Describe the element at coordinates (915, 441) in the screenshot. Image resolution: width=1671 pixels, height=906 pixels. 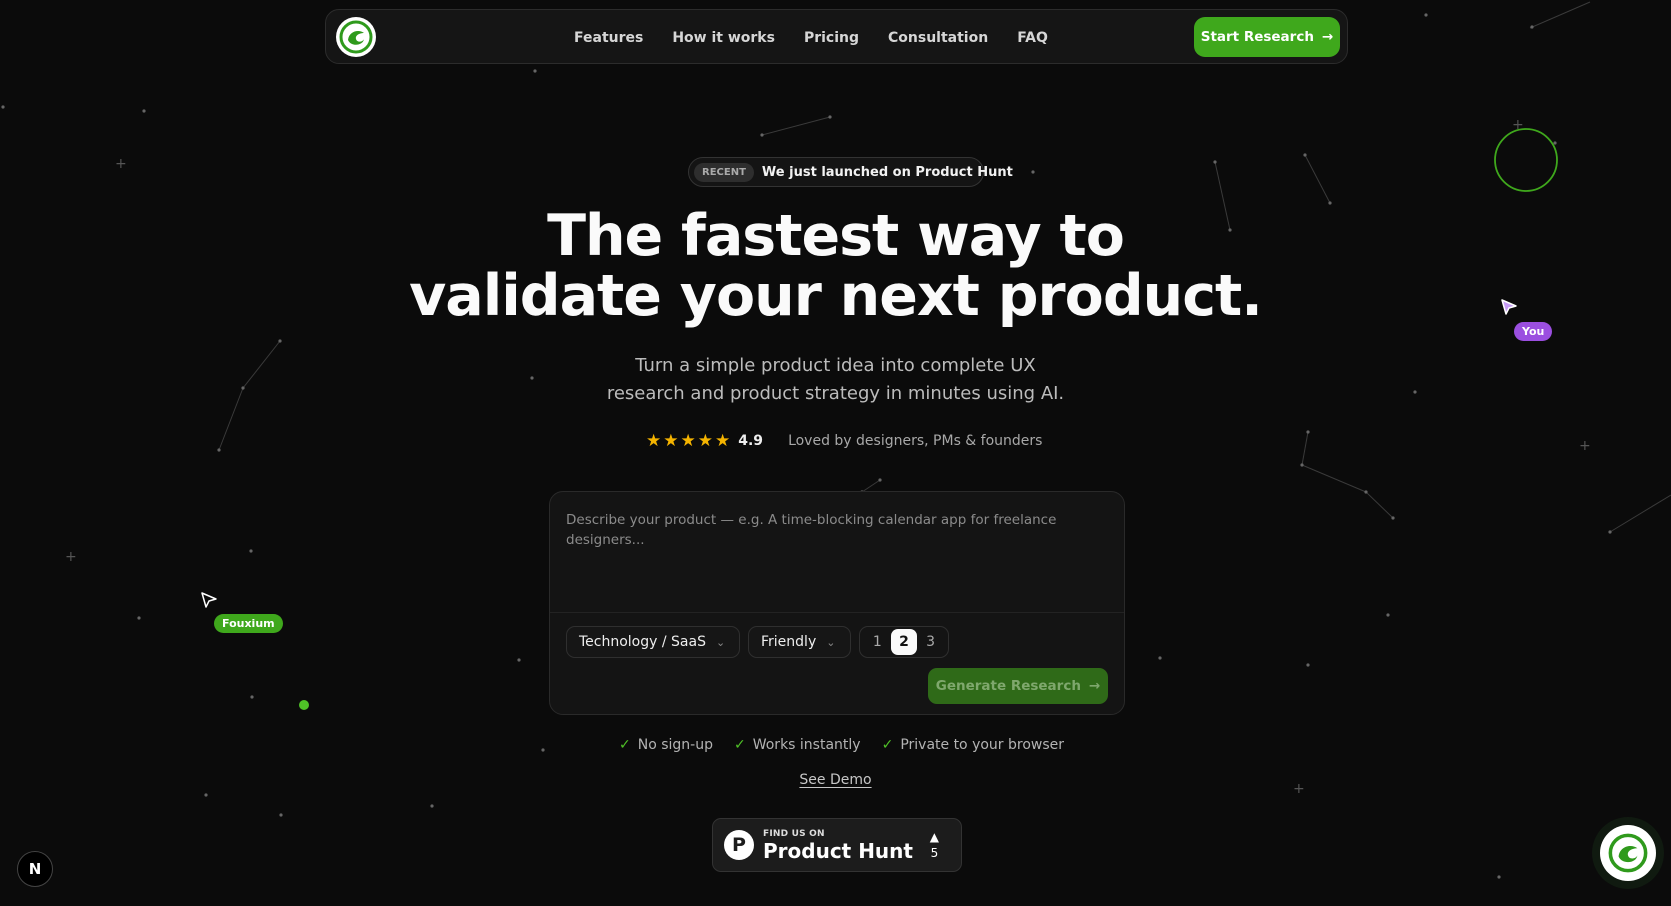
I see `rating-text: Loved by designers, PMs & founders` at that location.